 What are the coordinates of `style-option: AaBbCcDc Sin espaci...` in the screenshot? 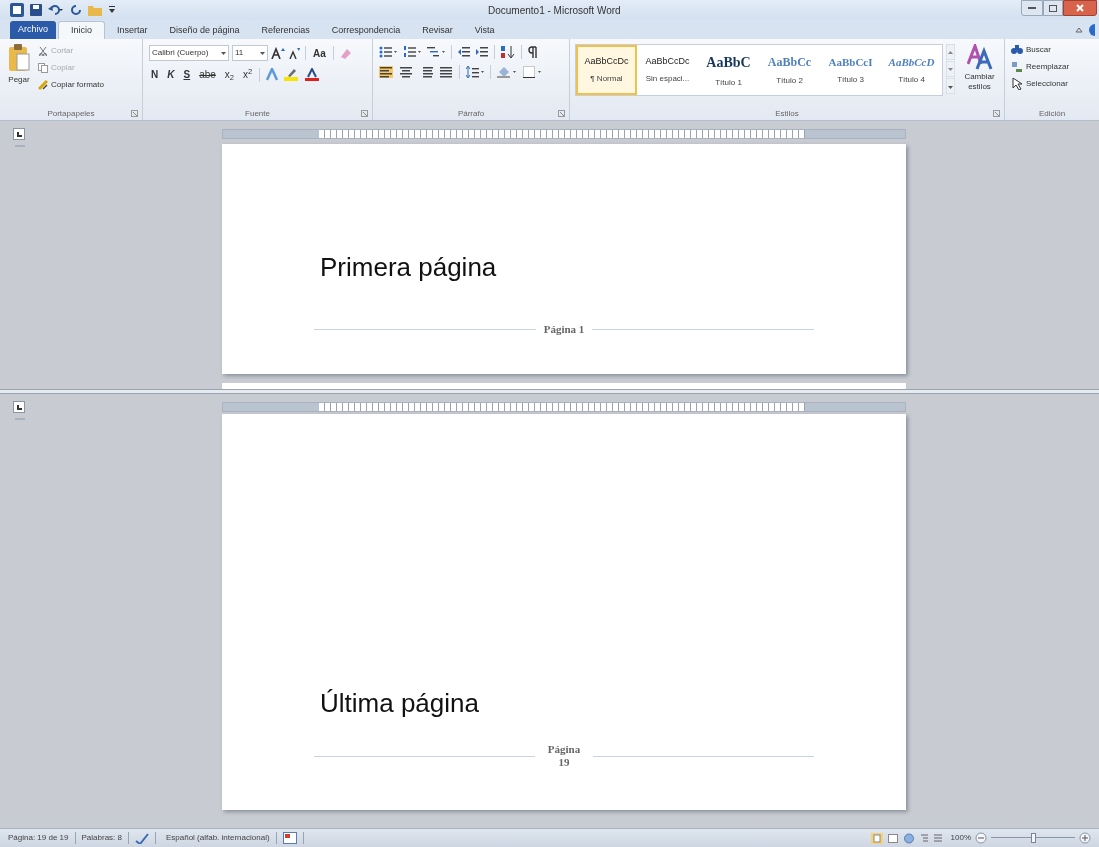 It's located at (667, 70).